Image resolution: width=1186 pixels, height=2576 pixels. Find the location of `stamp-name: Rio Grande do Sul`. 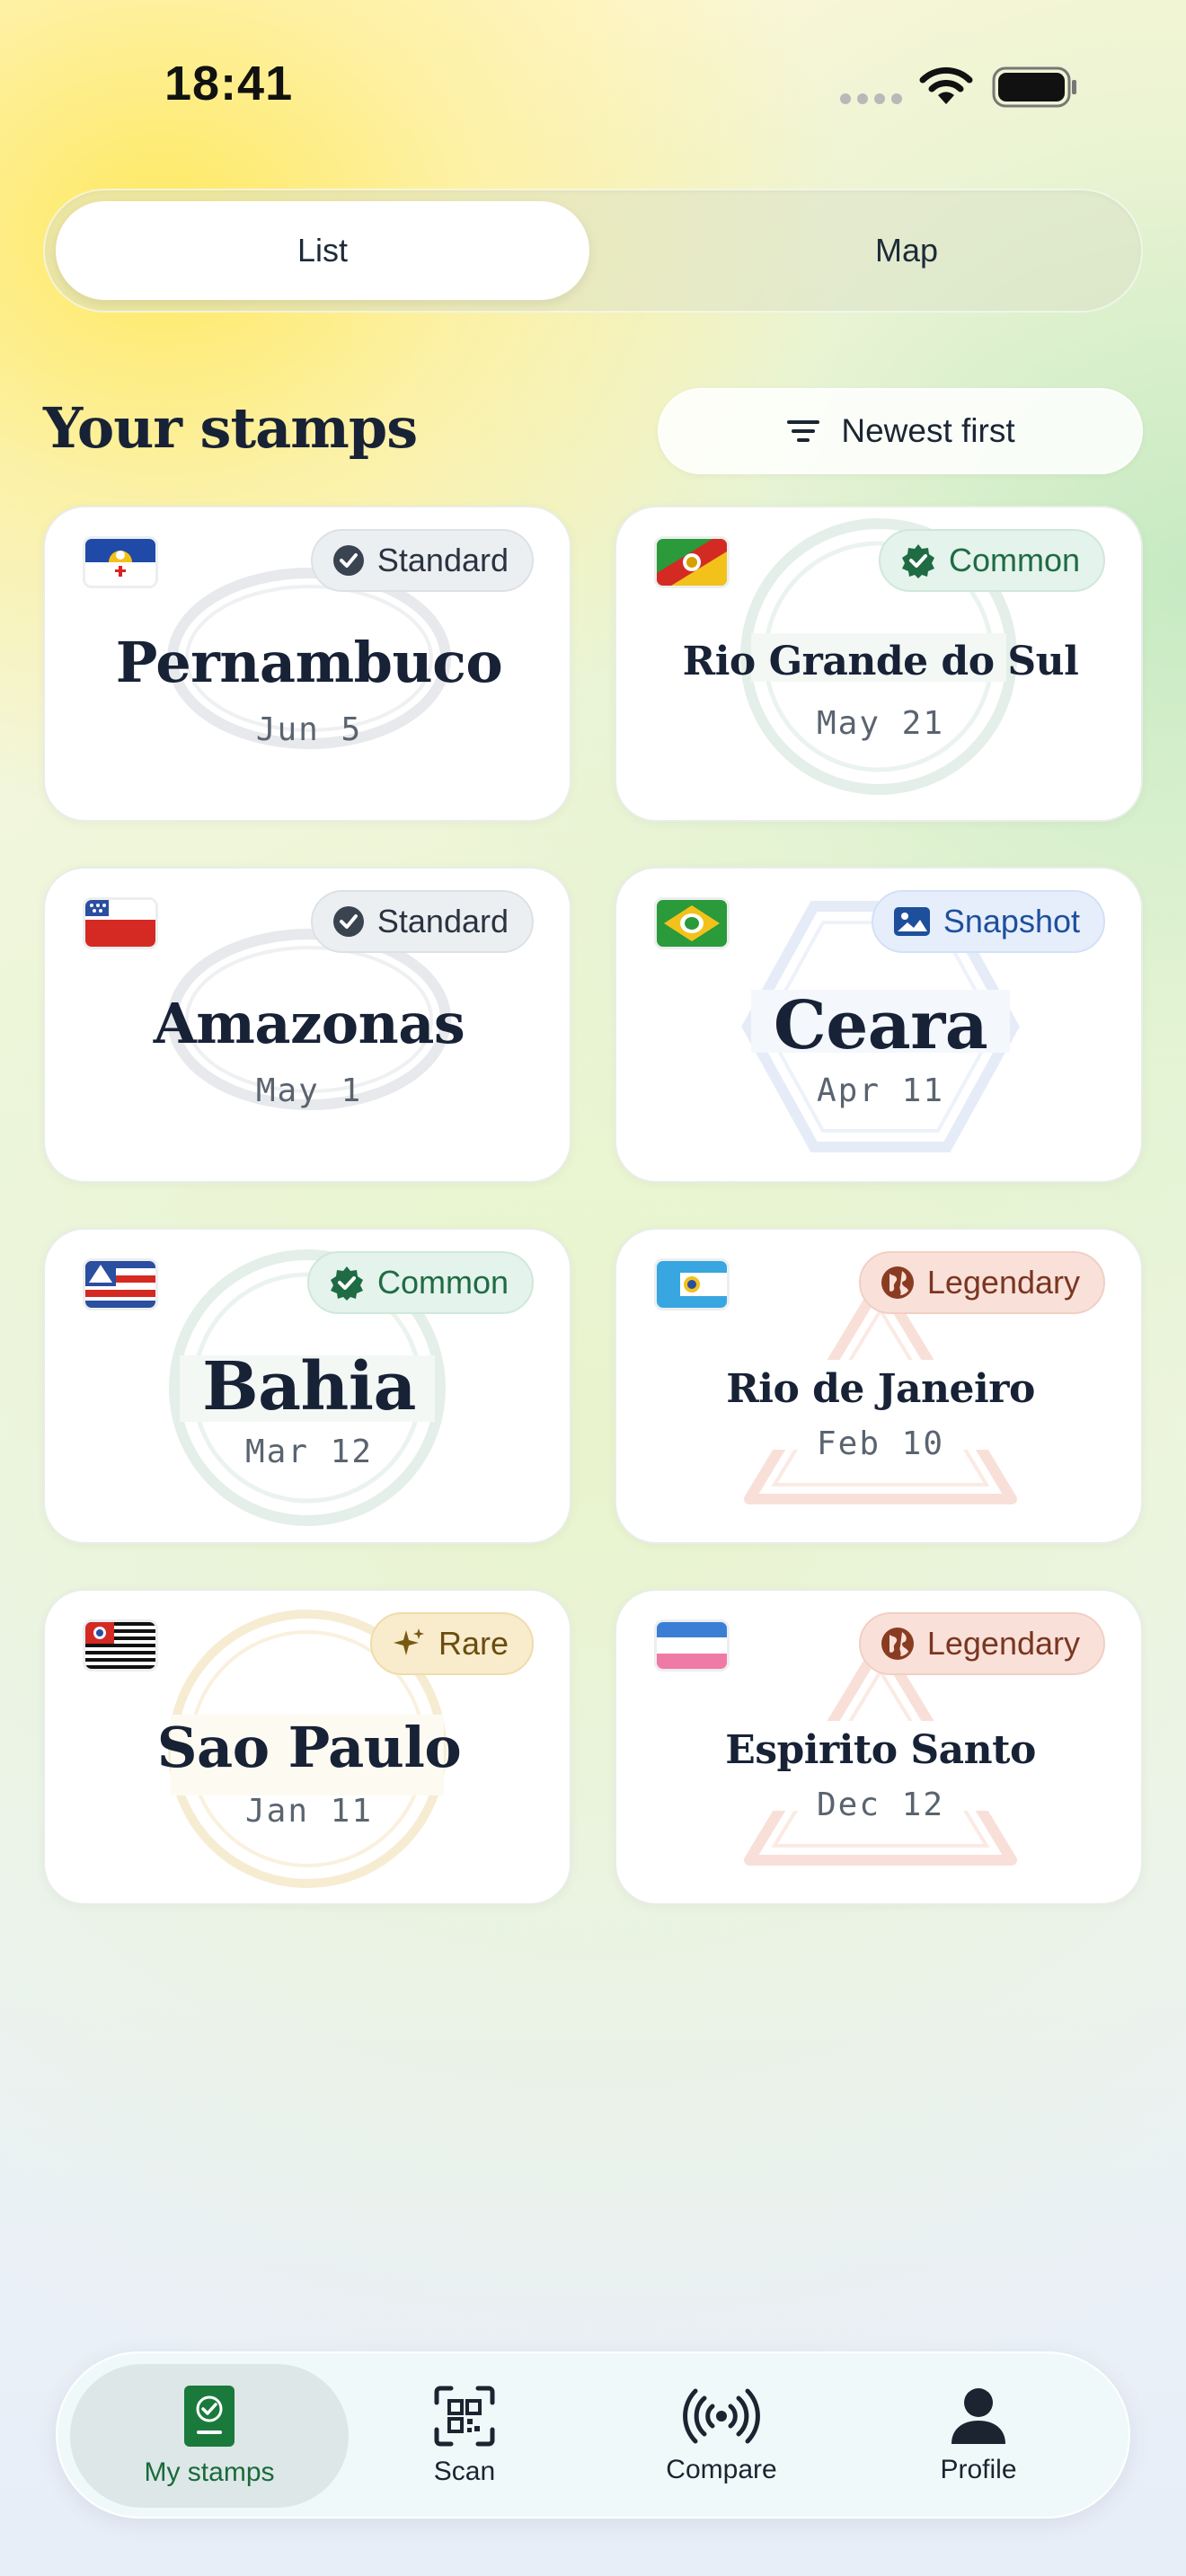

stamp-name: Rio Grande do Sul is located at coordinates (880, 661).